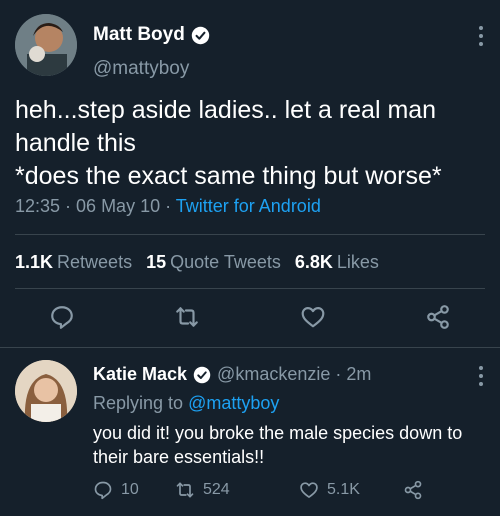  Describe the element at coordinates (233, 403) in the screenshot. I see `replying-to-mention: @mattyboy` at that location.